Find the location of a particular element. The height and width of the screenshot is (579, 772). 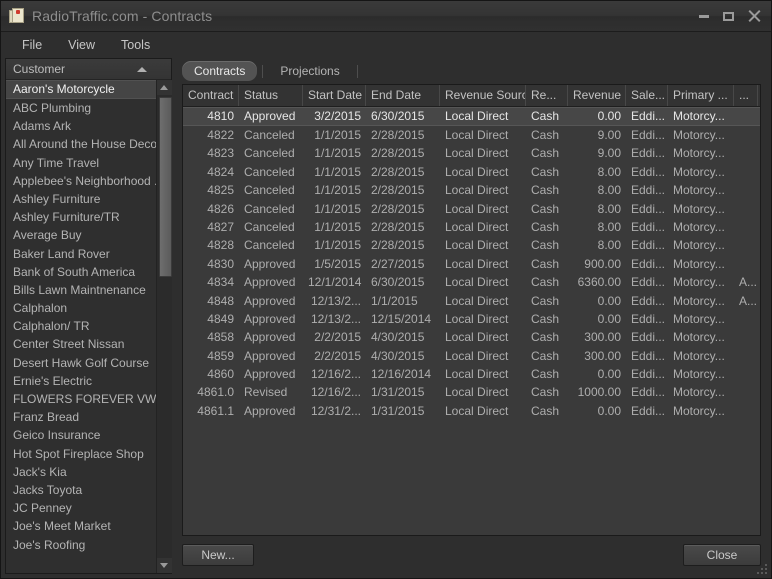

grid-column-header-status: Status is located at coordinates (271, 95).